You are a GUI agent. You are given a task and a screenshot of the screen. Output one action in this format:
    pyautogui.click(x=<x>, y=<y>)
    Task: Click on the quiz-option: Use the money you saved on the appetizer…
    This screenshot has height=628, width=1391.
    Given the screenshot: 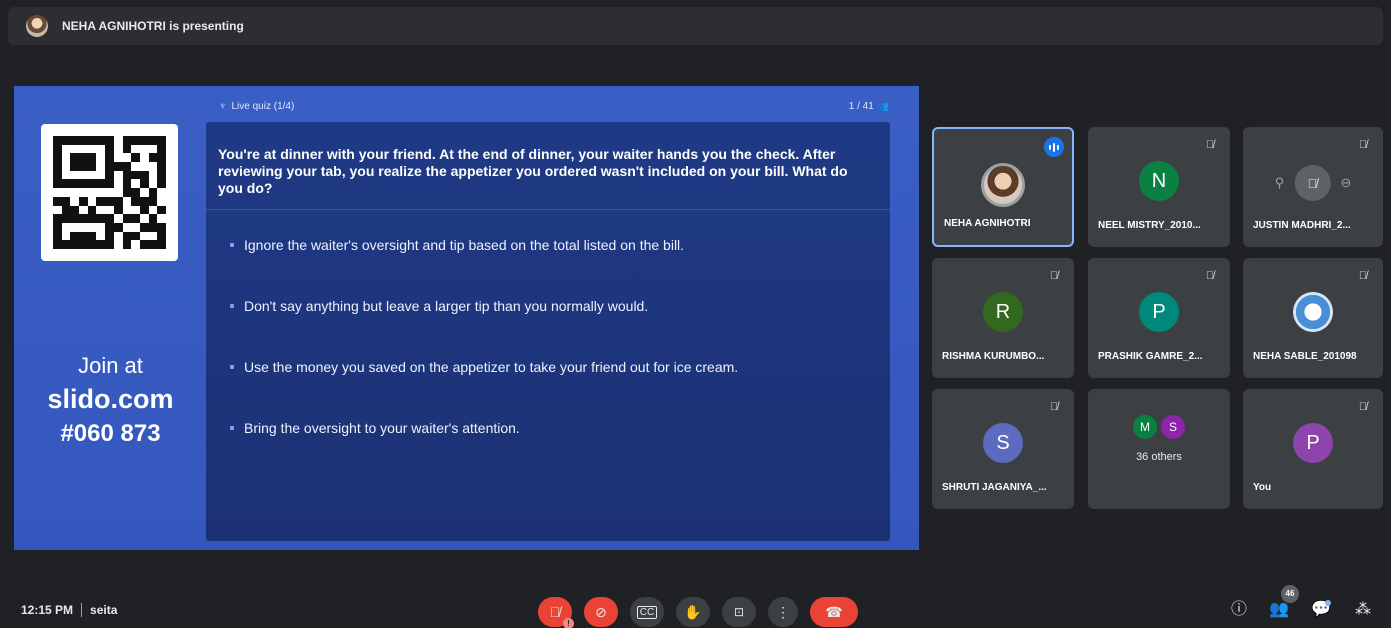 What is the action you would take?
    pyautogui.click(x=560, y=367)
    